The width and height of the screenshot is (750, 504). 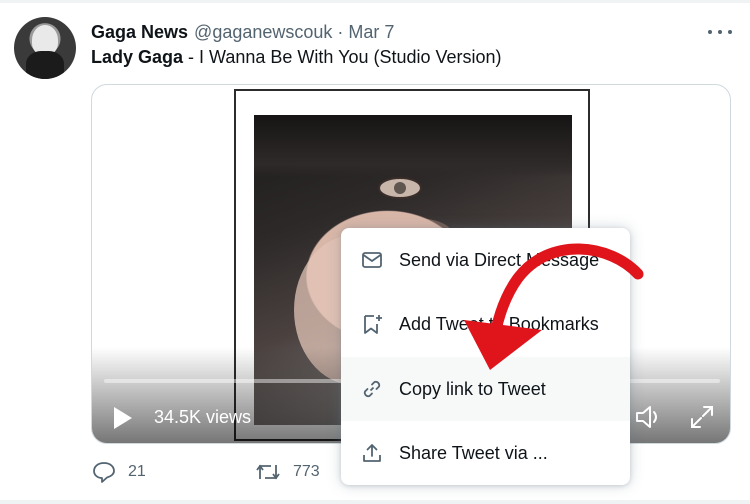 What do you see at coordinates (263, 32) in the screenshot?
I see `user-handle: @gaganewscouk` at bounding box center [263, 32].